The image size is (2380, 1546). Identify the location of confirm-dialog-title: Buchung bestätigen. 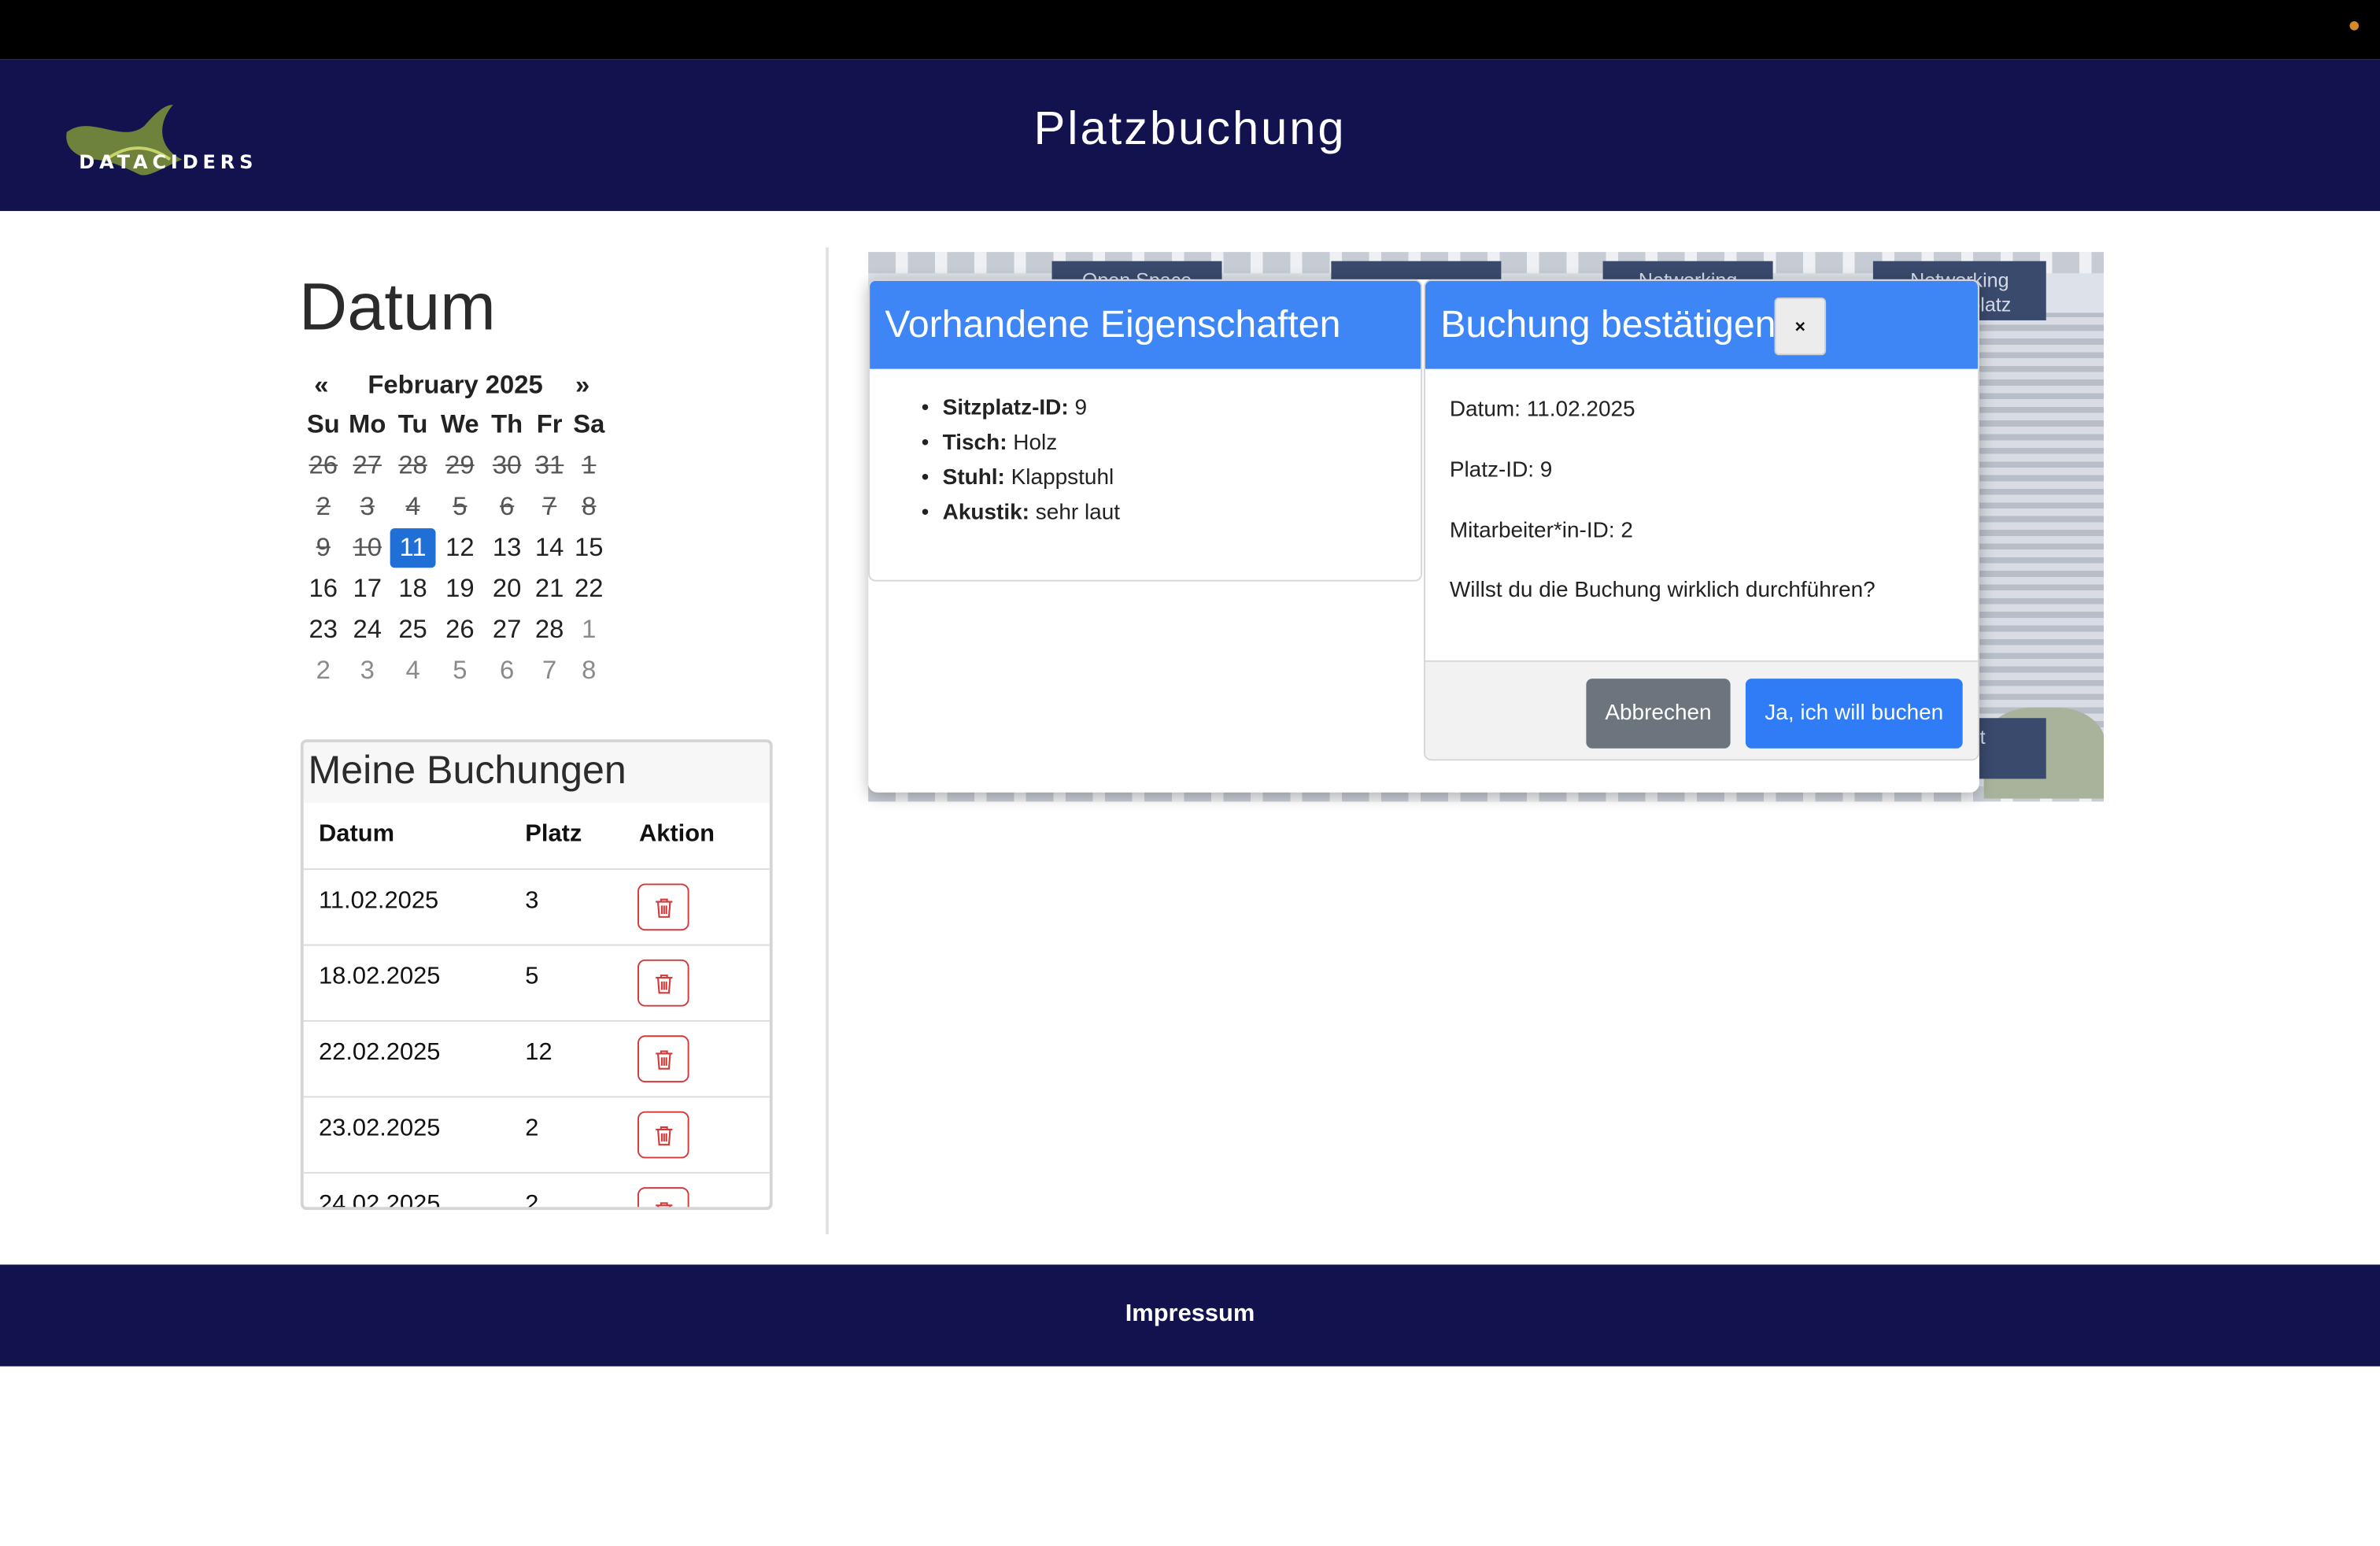
(1608, 324).